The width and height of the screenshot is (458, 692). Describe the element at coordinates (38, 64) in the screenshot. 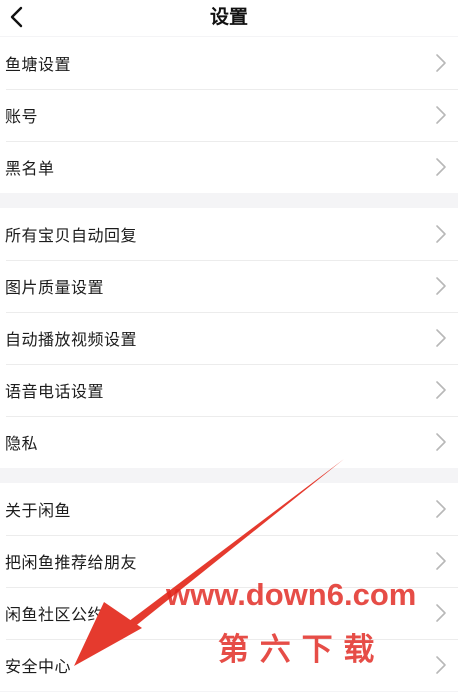

I see `row-label: 鱼塘设置` at that location.